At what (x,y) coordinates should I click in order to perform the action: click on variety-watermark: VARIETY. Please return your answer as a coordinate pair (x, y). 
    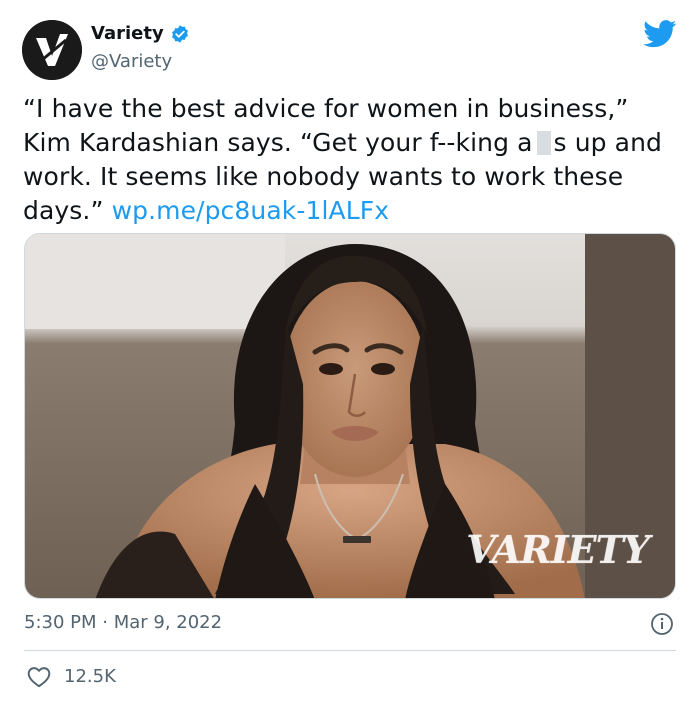
    Looking at the image, I should click on (558, 549).